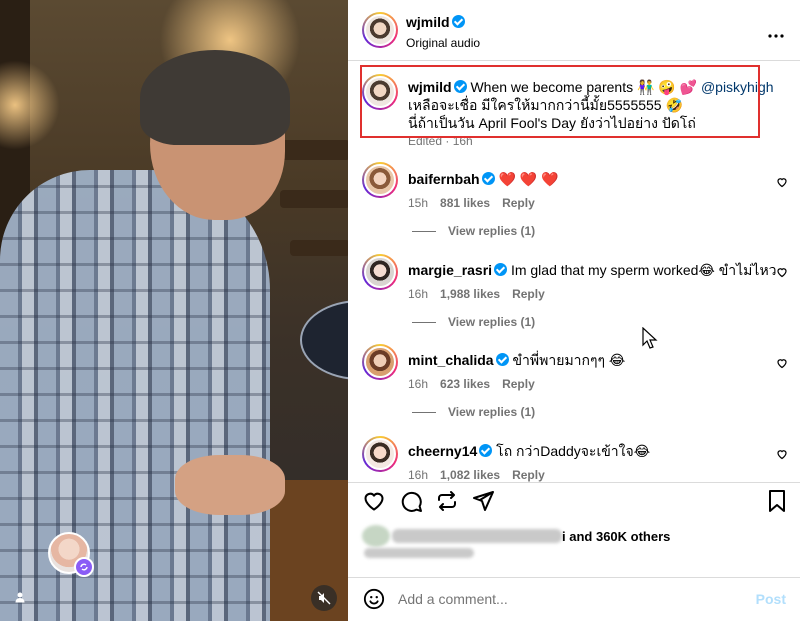 This screenshot has height=621, width=800. I want to click on comment-username: mint_chalida, so click(451, 360).